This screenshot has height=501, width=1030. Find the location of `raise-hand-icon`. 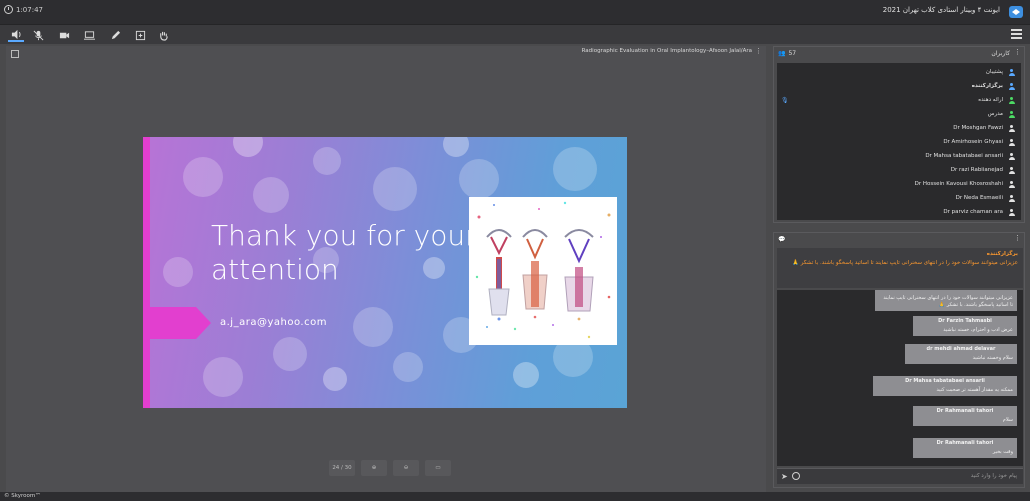

raise-hand-icon is located at coordinates (163, 36).